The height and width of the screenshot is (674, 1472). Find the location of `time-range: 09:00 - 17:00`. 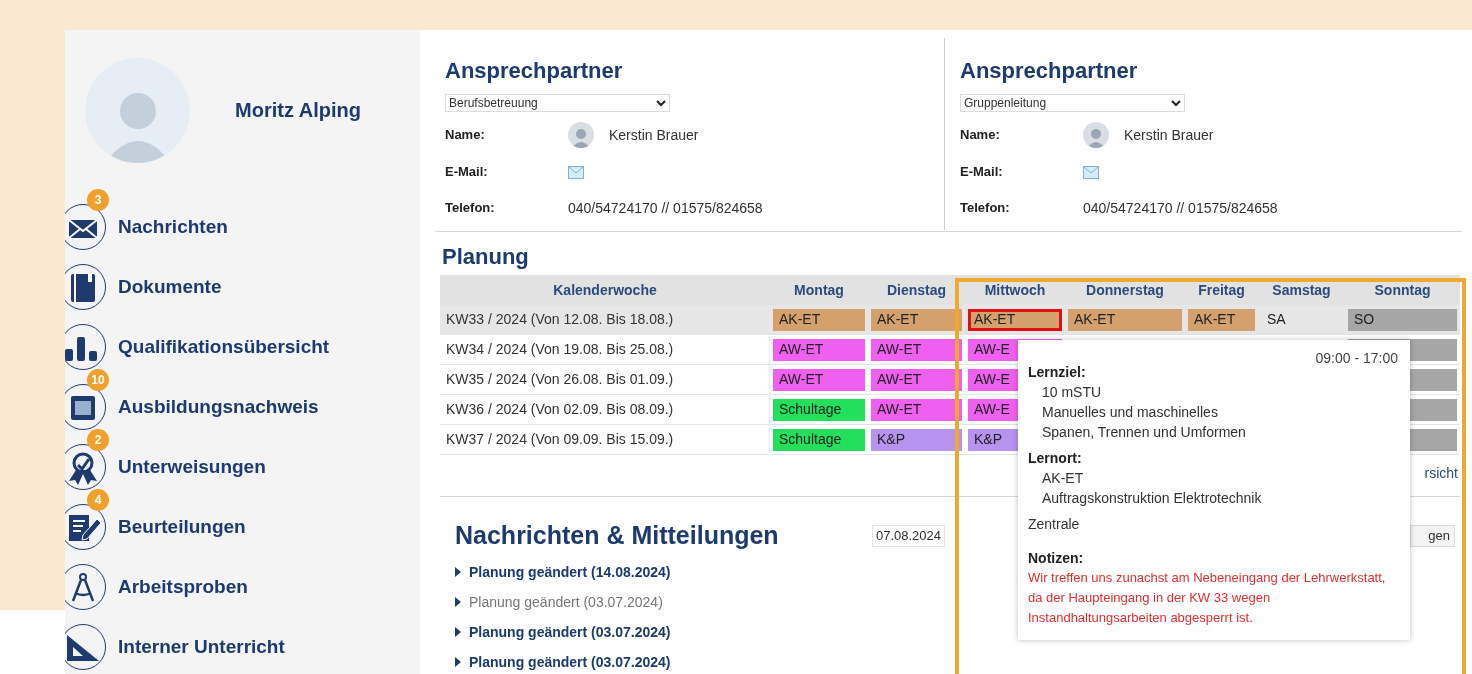

time-range: 09:00 - 17:00 is located at coordinates (1356, 358).